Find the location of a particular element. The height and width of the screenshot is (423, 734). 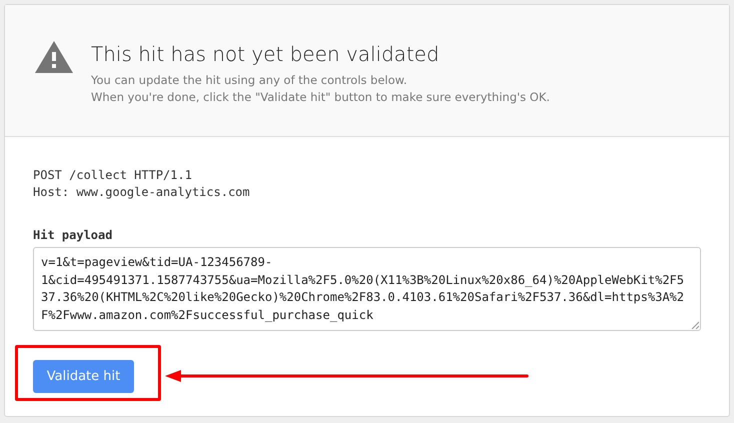

request-line: POST /collect HTTP/1.1 is located at coordinates (113, 175).